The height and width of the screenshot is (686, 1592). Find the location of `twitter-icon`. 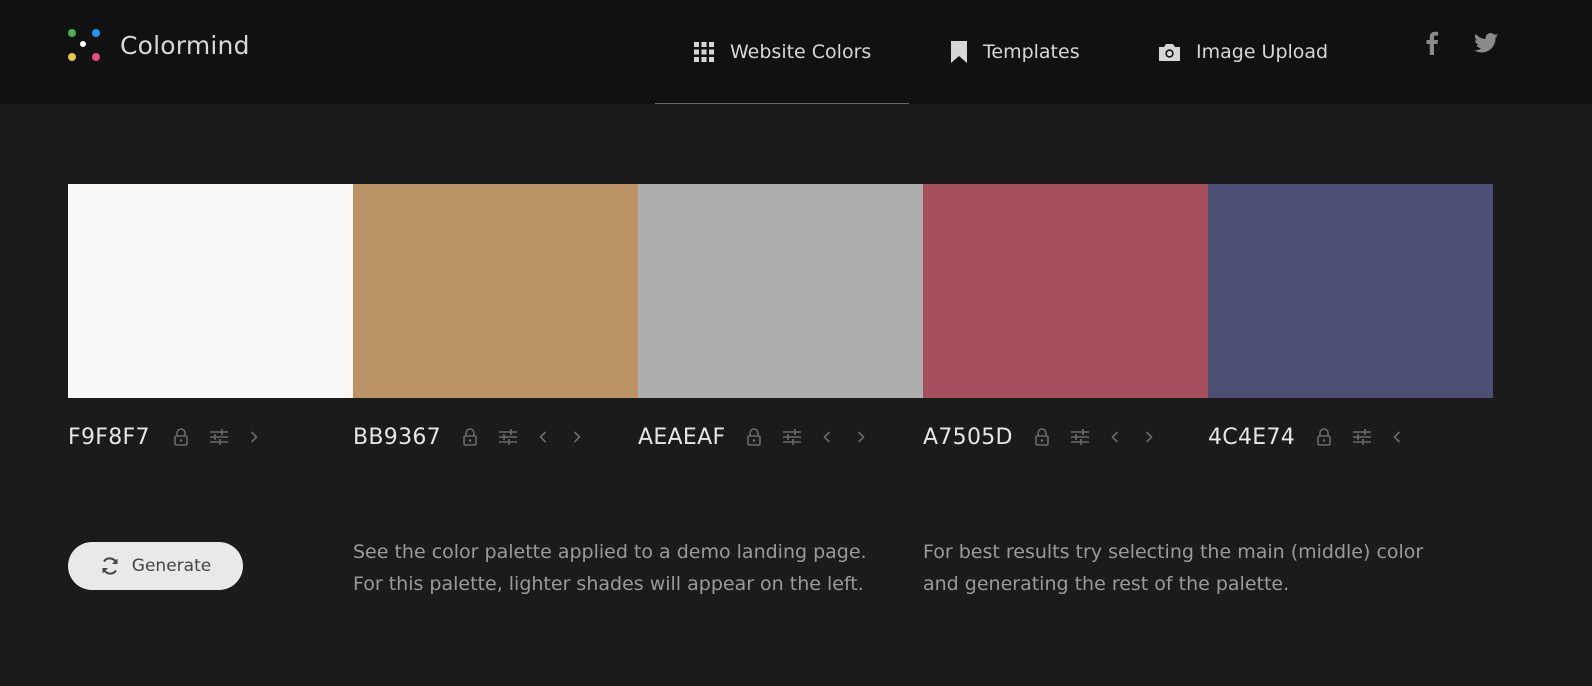

twitter-icon is located at coordinates (1486, 43).